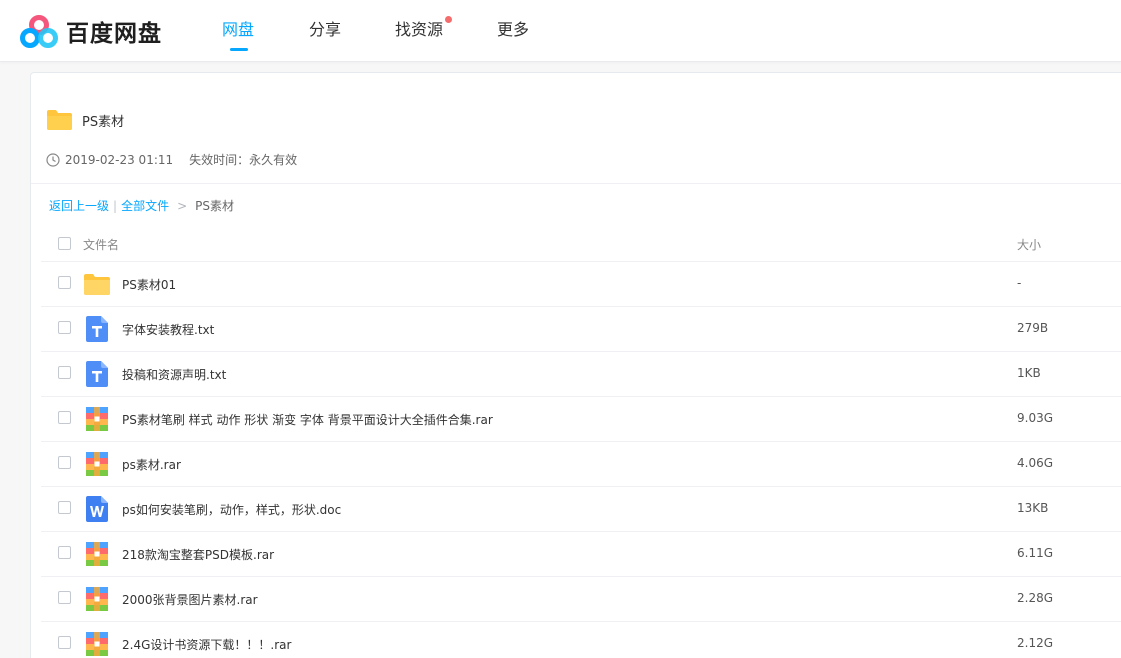  I want to click on nav-item-share: 分享, so click(352, 31).